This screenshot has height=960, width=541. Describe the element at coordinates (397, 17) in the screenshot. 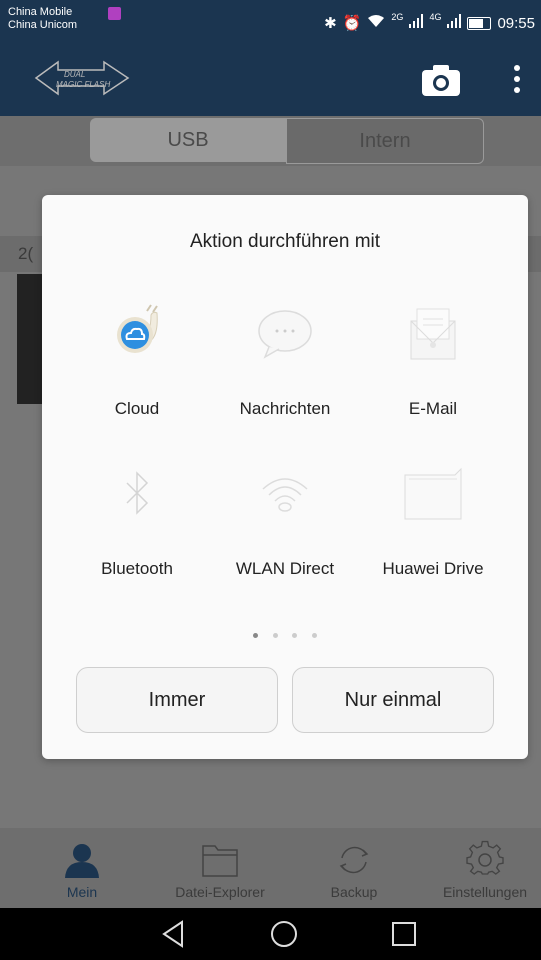

I see `net-2g-label: 2G` at that location.